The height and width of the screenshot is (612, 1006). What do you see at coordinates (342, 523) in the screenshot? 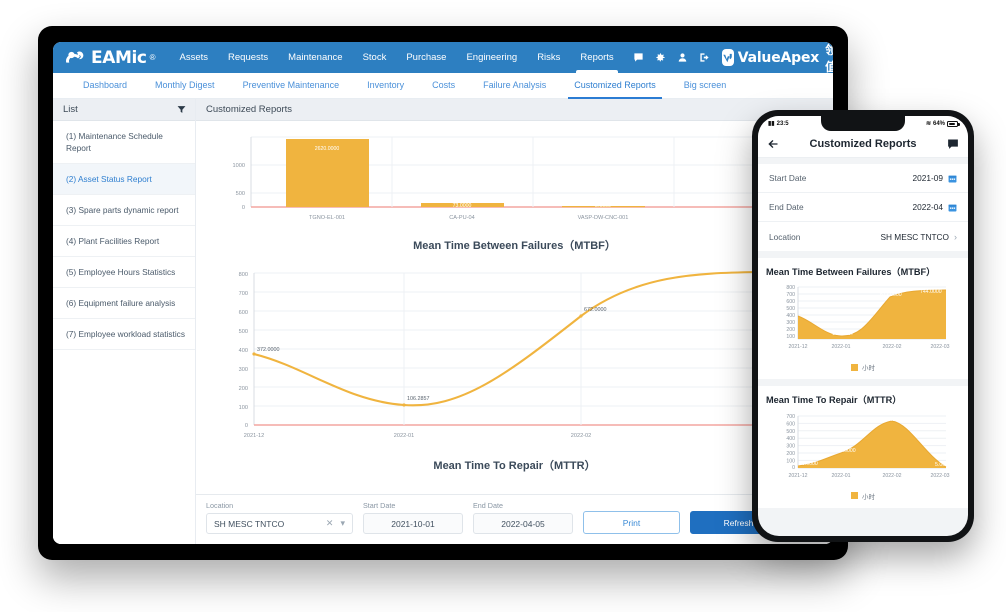
I see `chevron-down-icon: ▾` at bounding box center [342, 523].